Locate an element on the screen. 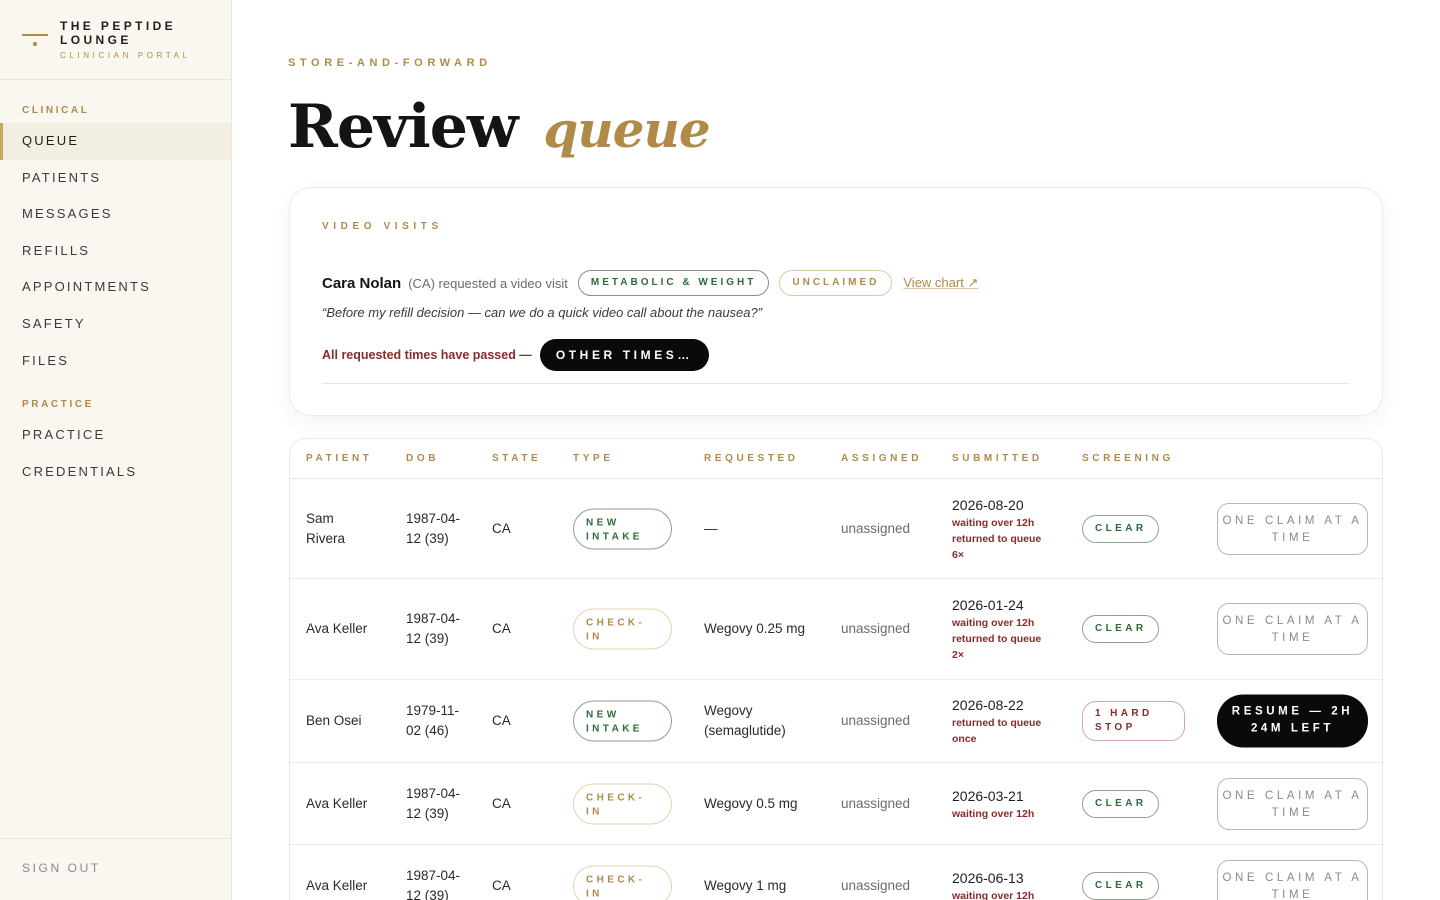 Image resolution: width=1440 pixels, height=900 pixels. screening-badge-hard-stop: 1 HARD STOP is located at coordinates (1133, 721).